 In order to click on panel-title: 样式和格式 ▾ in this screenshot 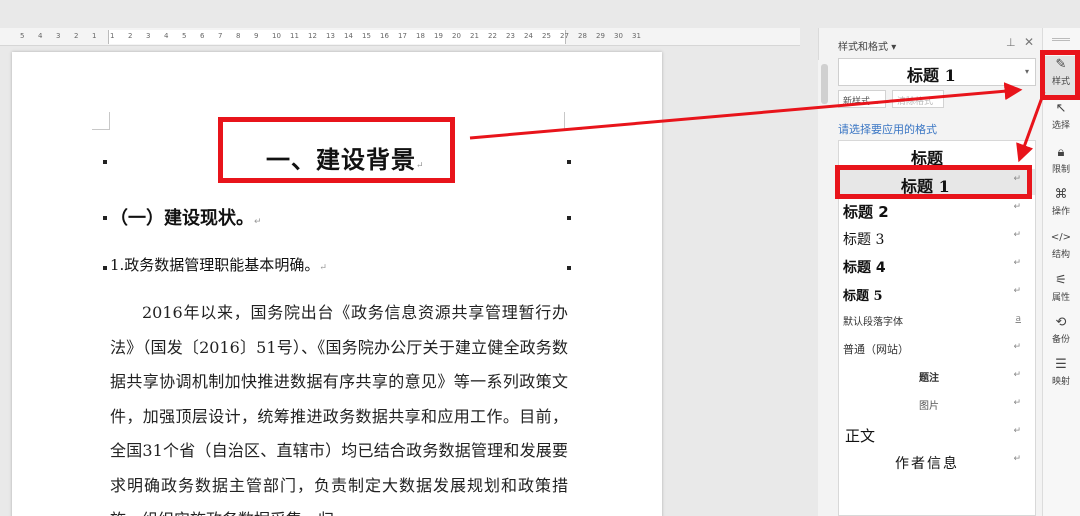, I will do `click(867, 45)`.